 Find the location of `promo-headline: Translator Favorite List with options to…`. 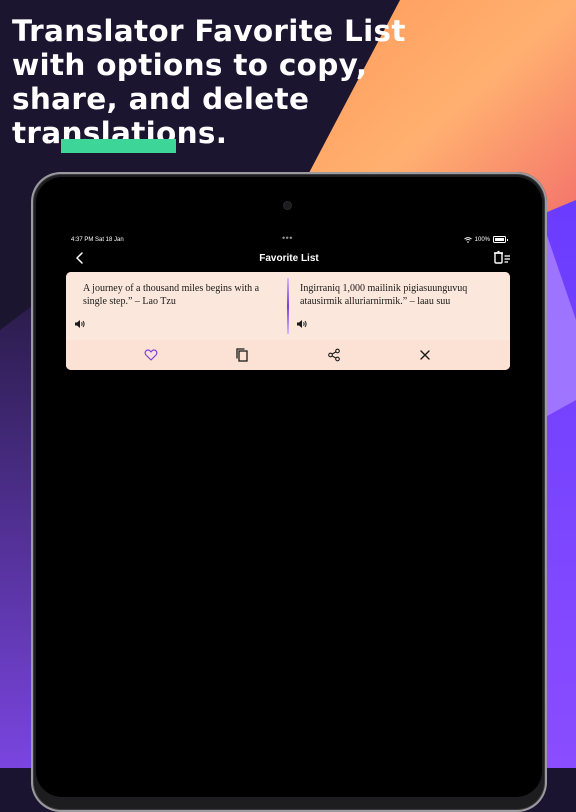

promo-headline: Translator Favorite List with options to… is located at coordinates (209, 82).